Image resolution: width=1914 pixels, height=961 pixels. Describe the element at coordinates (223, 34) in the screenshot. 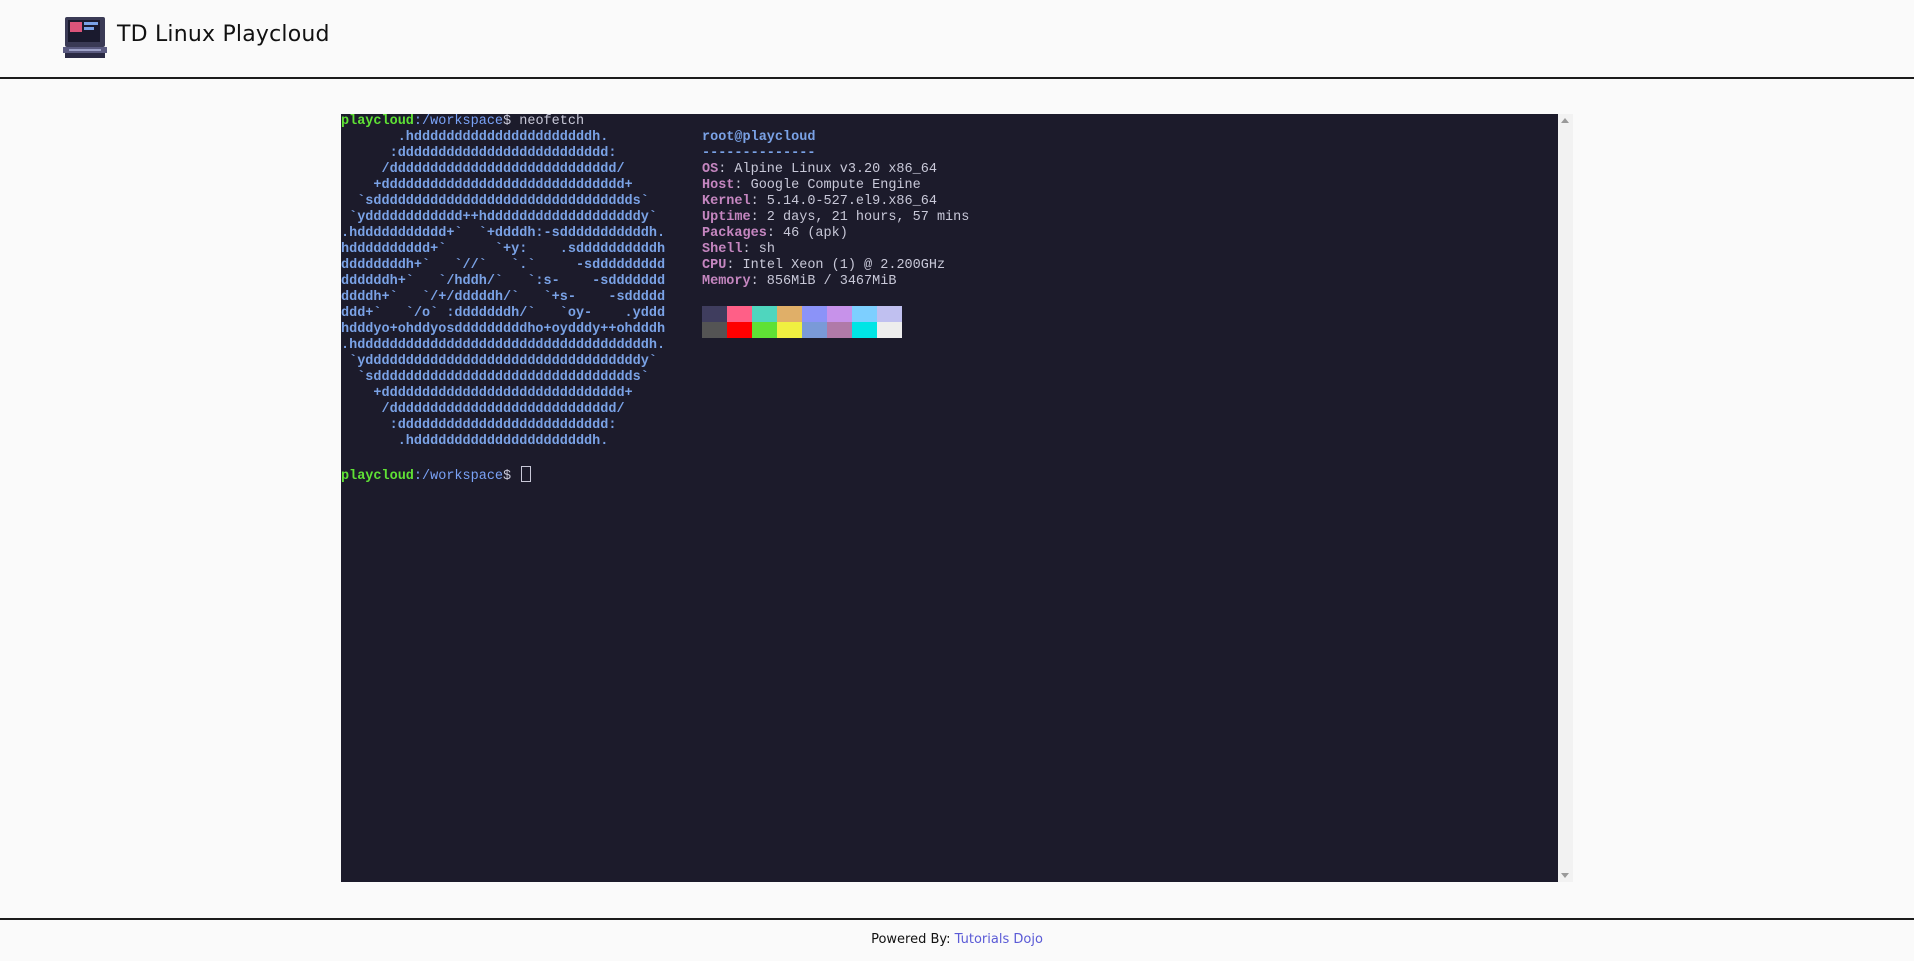

I see `app-title: TD Linux Playcloud` at that location.